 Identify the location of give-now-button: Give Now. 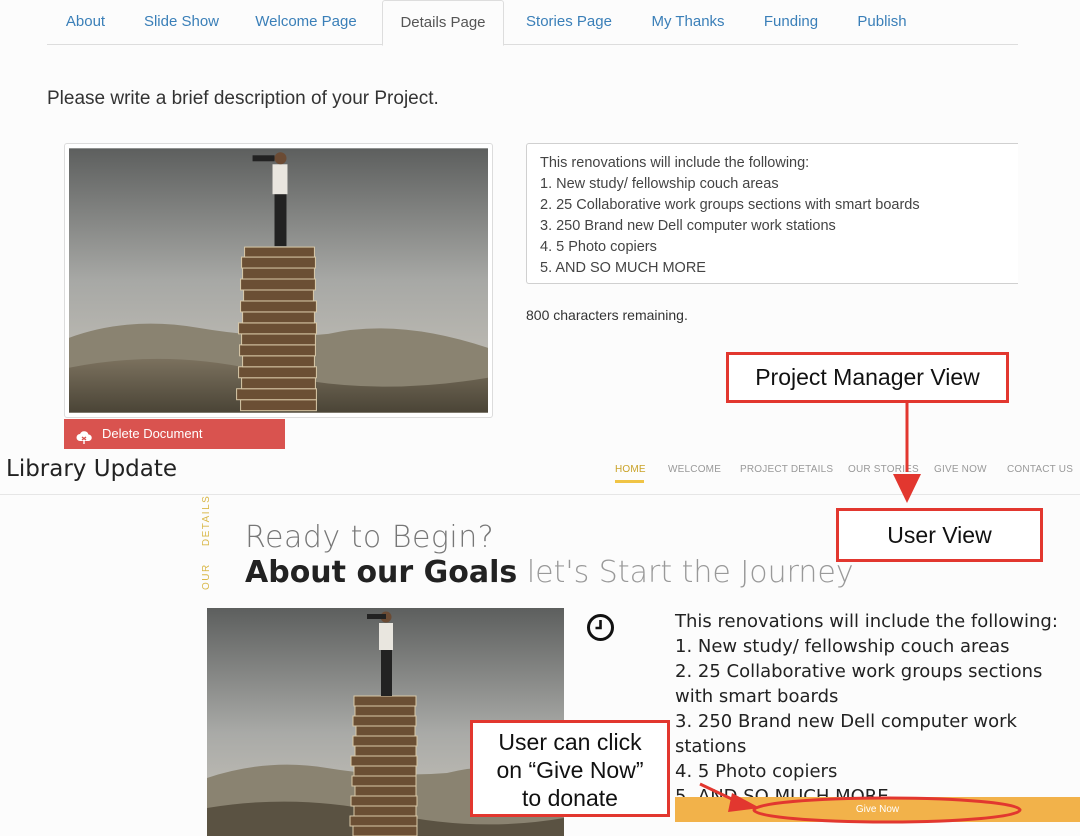
(877, 809).